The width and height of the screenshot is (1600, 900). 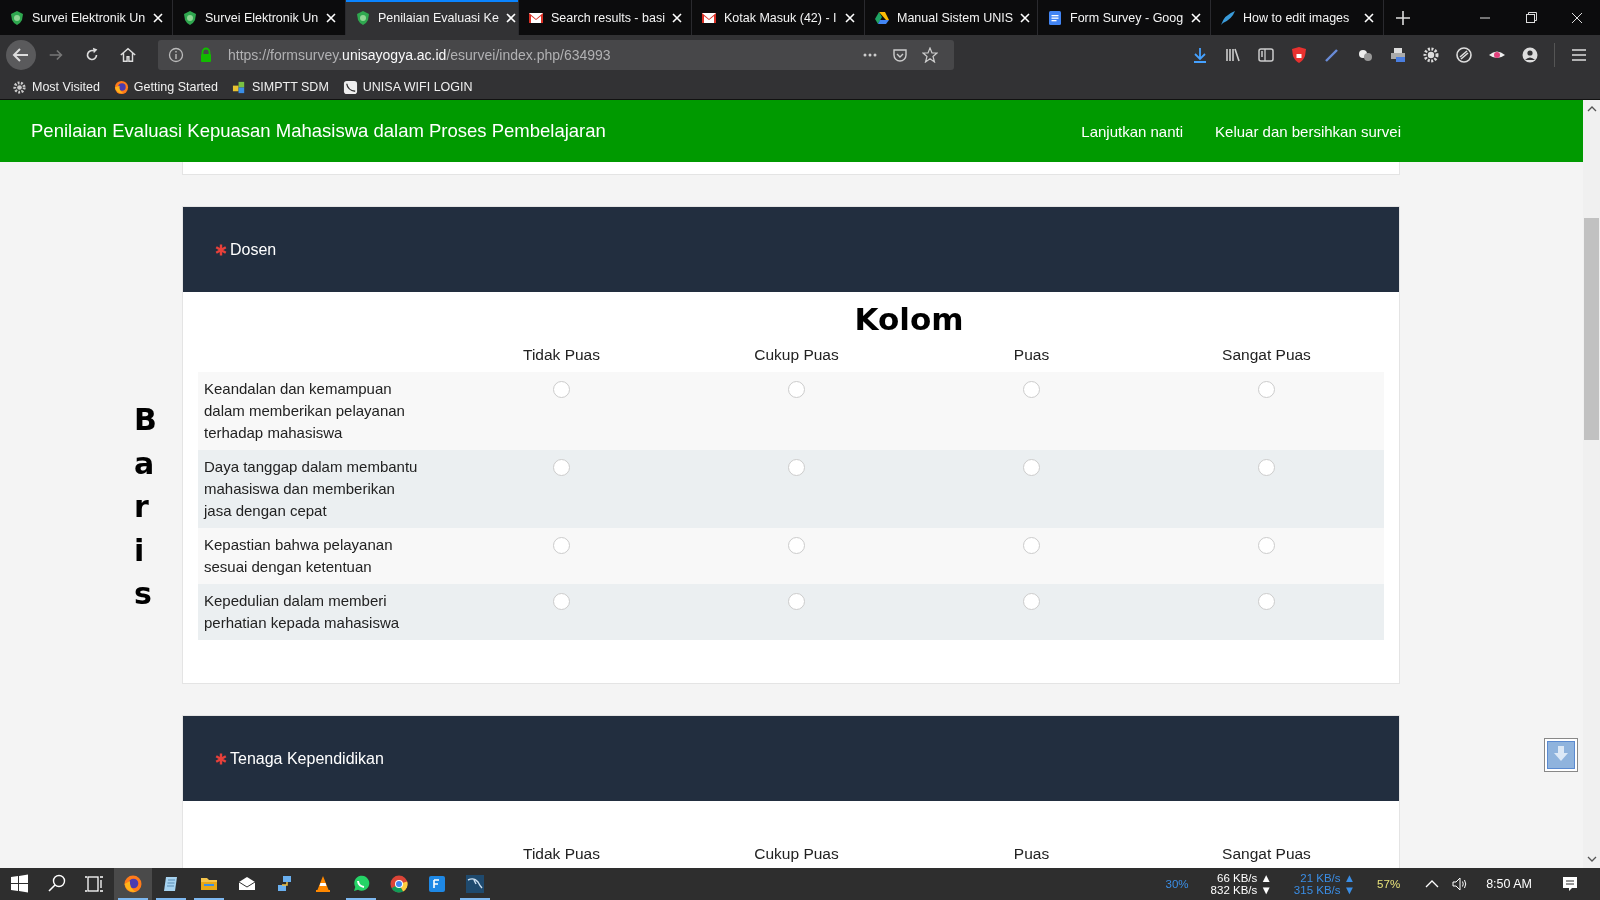 What do you see at coordinates (1570, 884) in the screenshot?
I see `notification-icon` at bounding box center [1570, 884].